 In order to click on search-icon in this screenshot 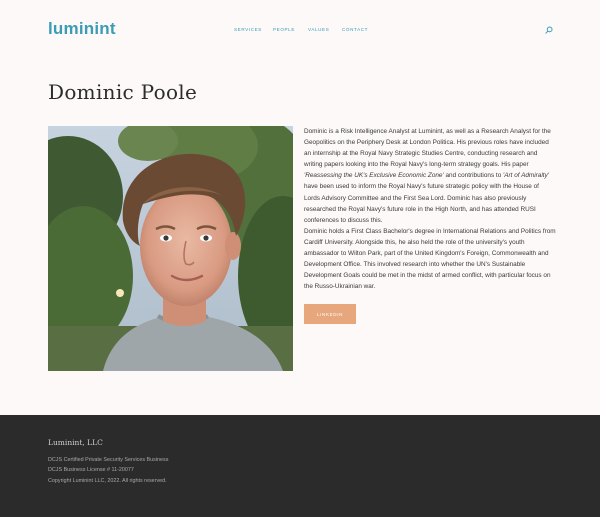, I will do `click(549, 30)`.